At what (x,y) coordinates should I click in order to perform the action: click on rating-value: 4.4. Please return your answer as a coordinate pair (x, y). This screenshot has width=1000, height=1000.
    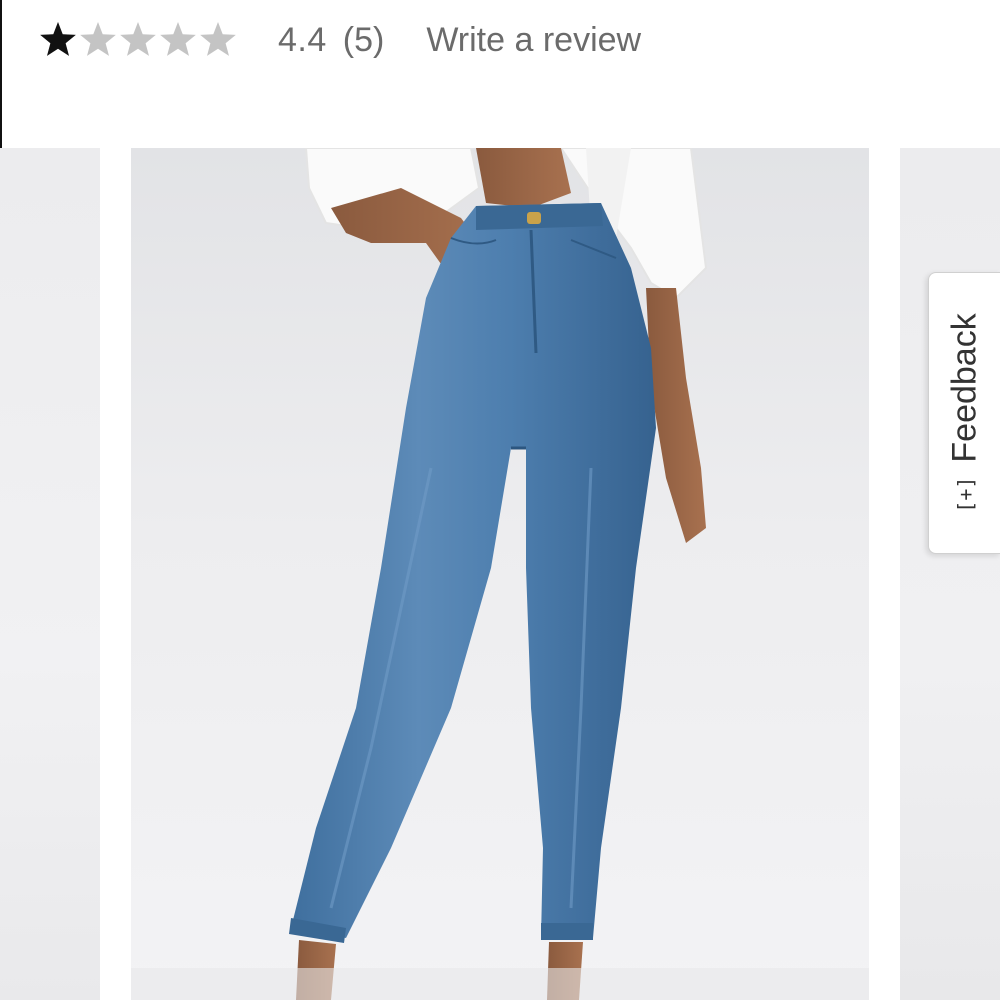
    Looking at the image, I should click on (302, 39).